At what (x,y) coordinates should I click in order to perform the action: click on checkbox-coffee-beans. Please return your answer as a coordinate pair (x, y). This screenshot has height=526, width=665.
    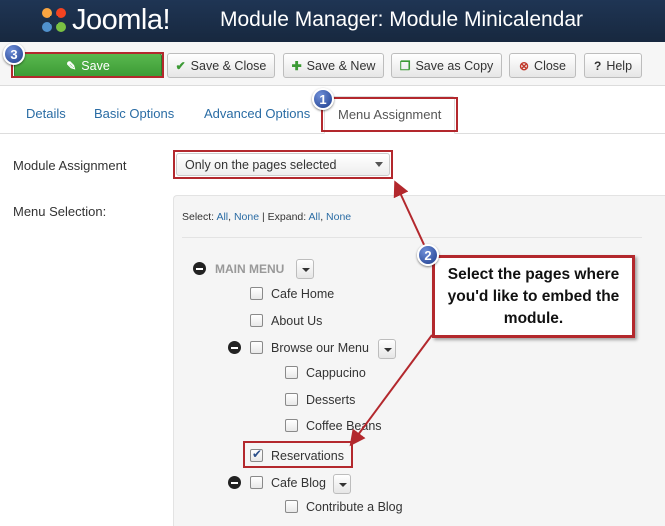
    Looking at the image, I should click on (291, 425).